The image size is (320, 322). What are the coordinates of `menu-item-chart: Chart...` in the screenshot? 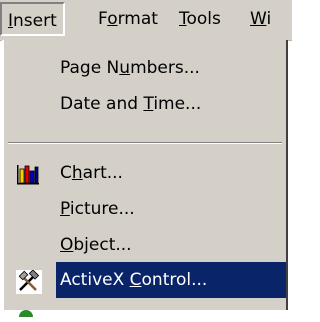 It's located at (145, 173).